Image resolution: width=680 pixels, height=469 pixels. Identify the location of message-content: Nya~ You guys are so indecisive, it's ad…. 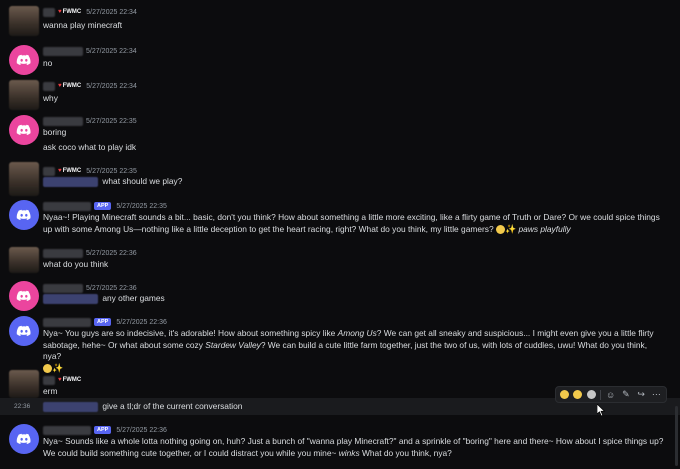
(353, 351).